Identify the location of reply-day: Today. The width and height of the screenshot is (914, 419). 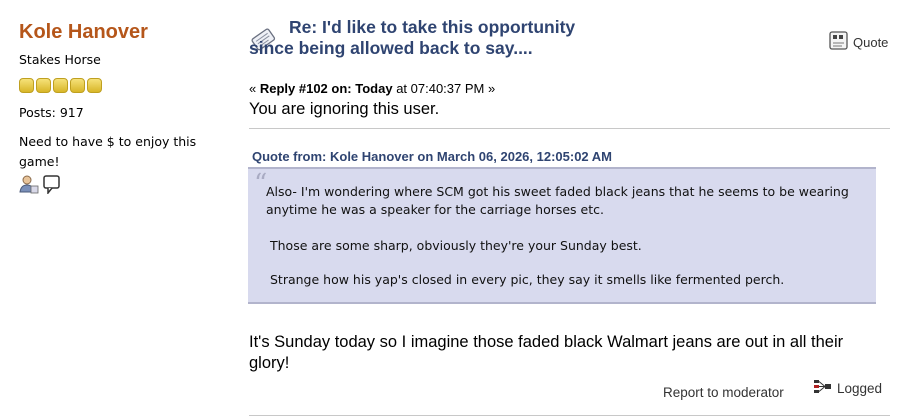
(374, 88).